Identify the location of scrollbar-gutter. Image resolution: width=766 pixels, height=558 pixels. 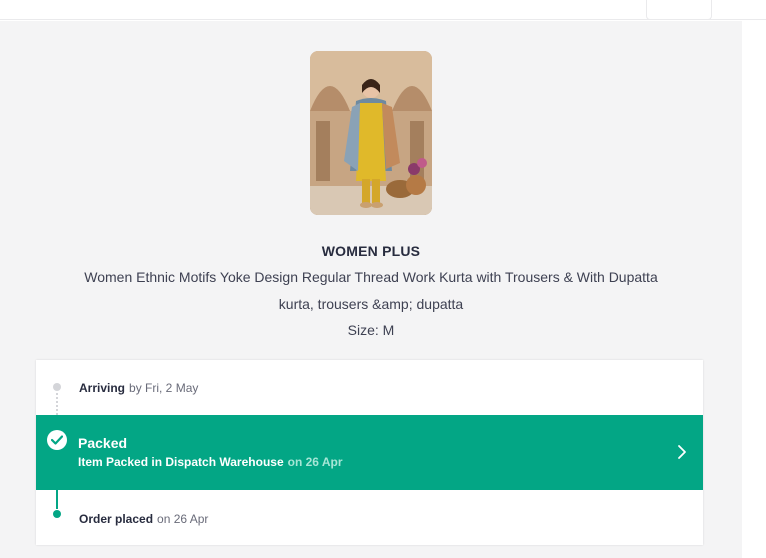
(754, 289).